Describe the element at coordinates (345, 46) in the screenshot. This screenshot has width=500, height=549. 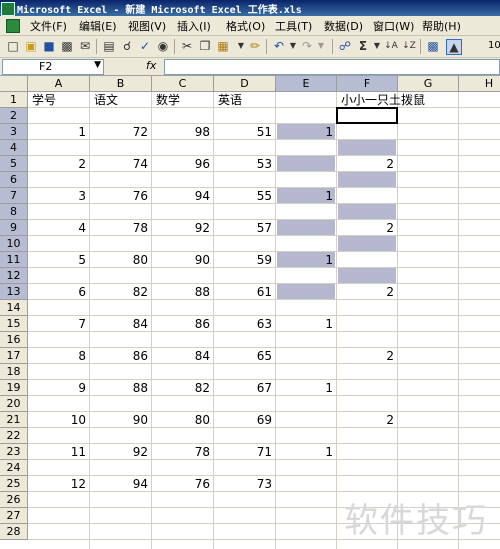
I see `hyperlink-icon: ☍` at that location.